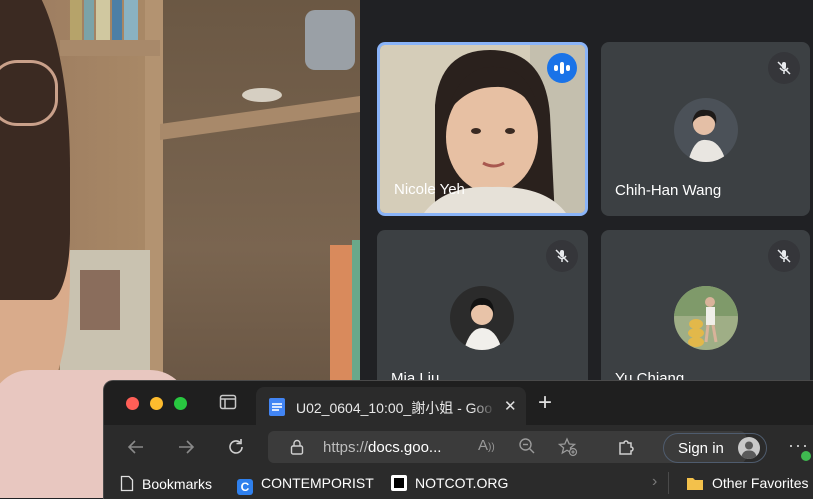  What do you see at coordinates (695, 485) in the screenshot?
I see `folder-icon` at bounding box center [695, 485].